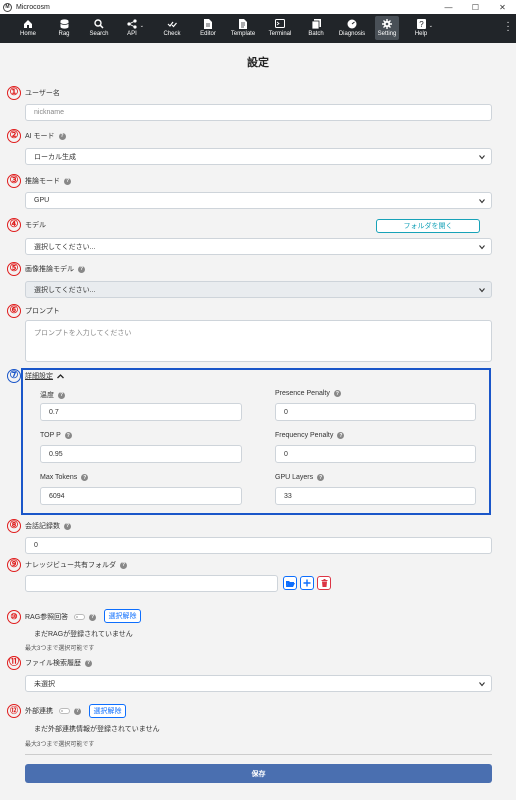 The image size is (516, 800). What do you see at coordinates (172, 23) in the screenshot?
I see `check-icon` at bounding box center [172, 23].